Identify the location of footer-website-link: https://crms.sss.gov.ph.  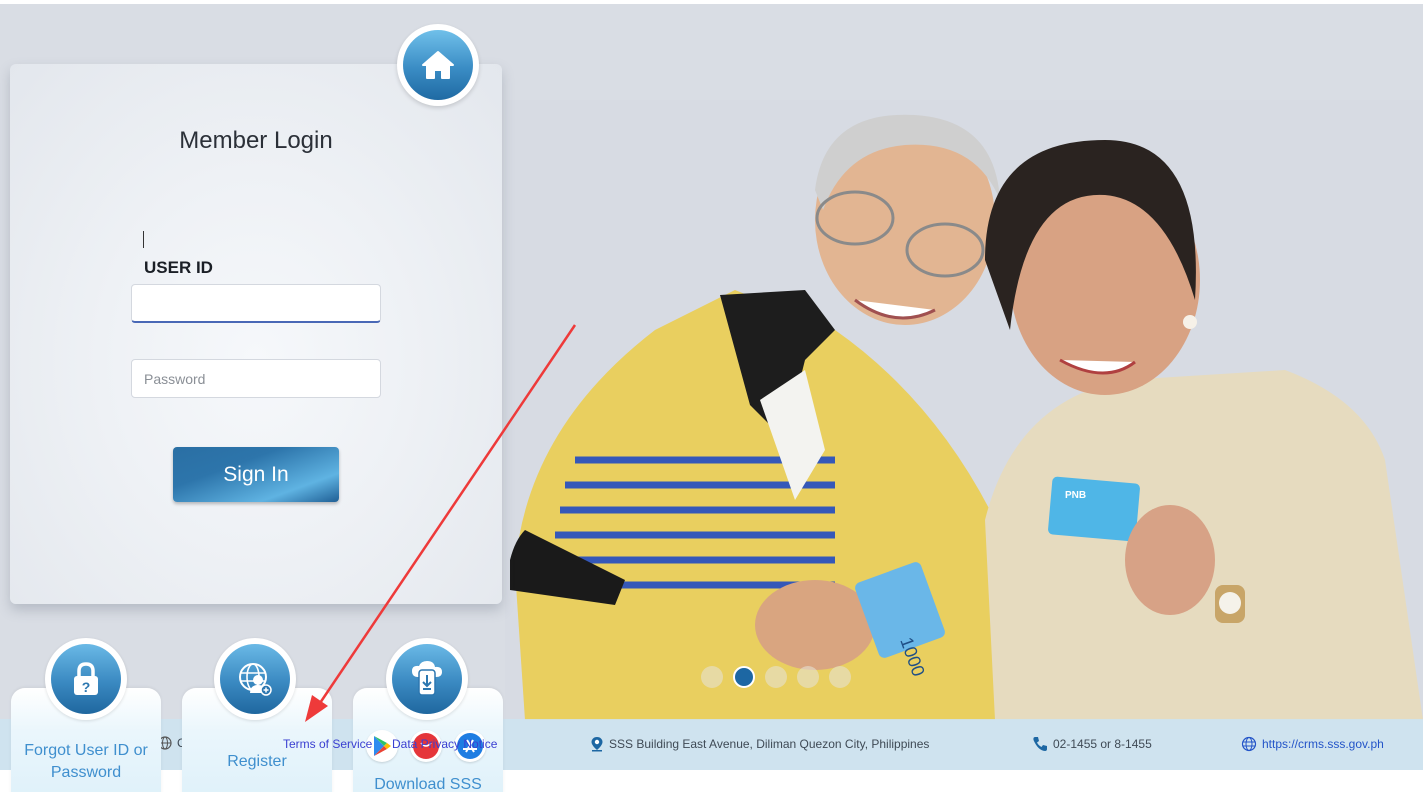
(1323, 744).